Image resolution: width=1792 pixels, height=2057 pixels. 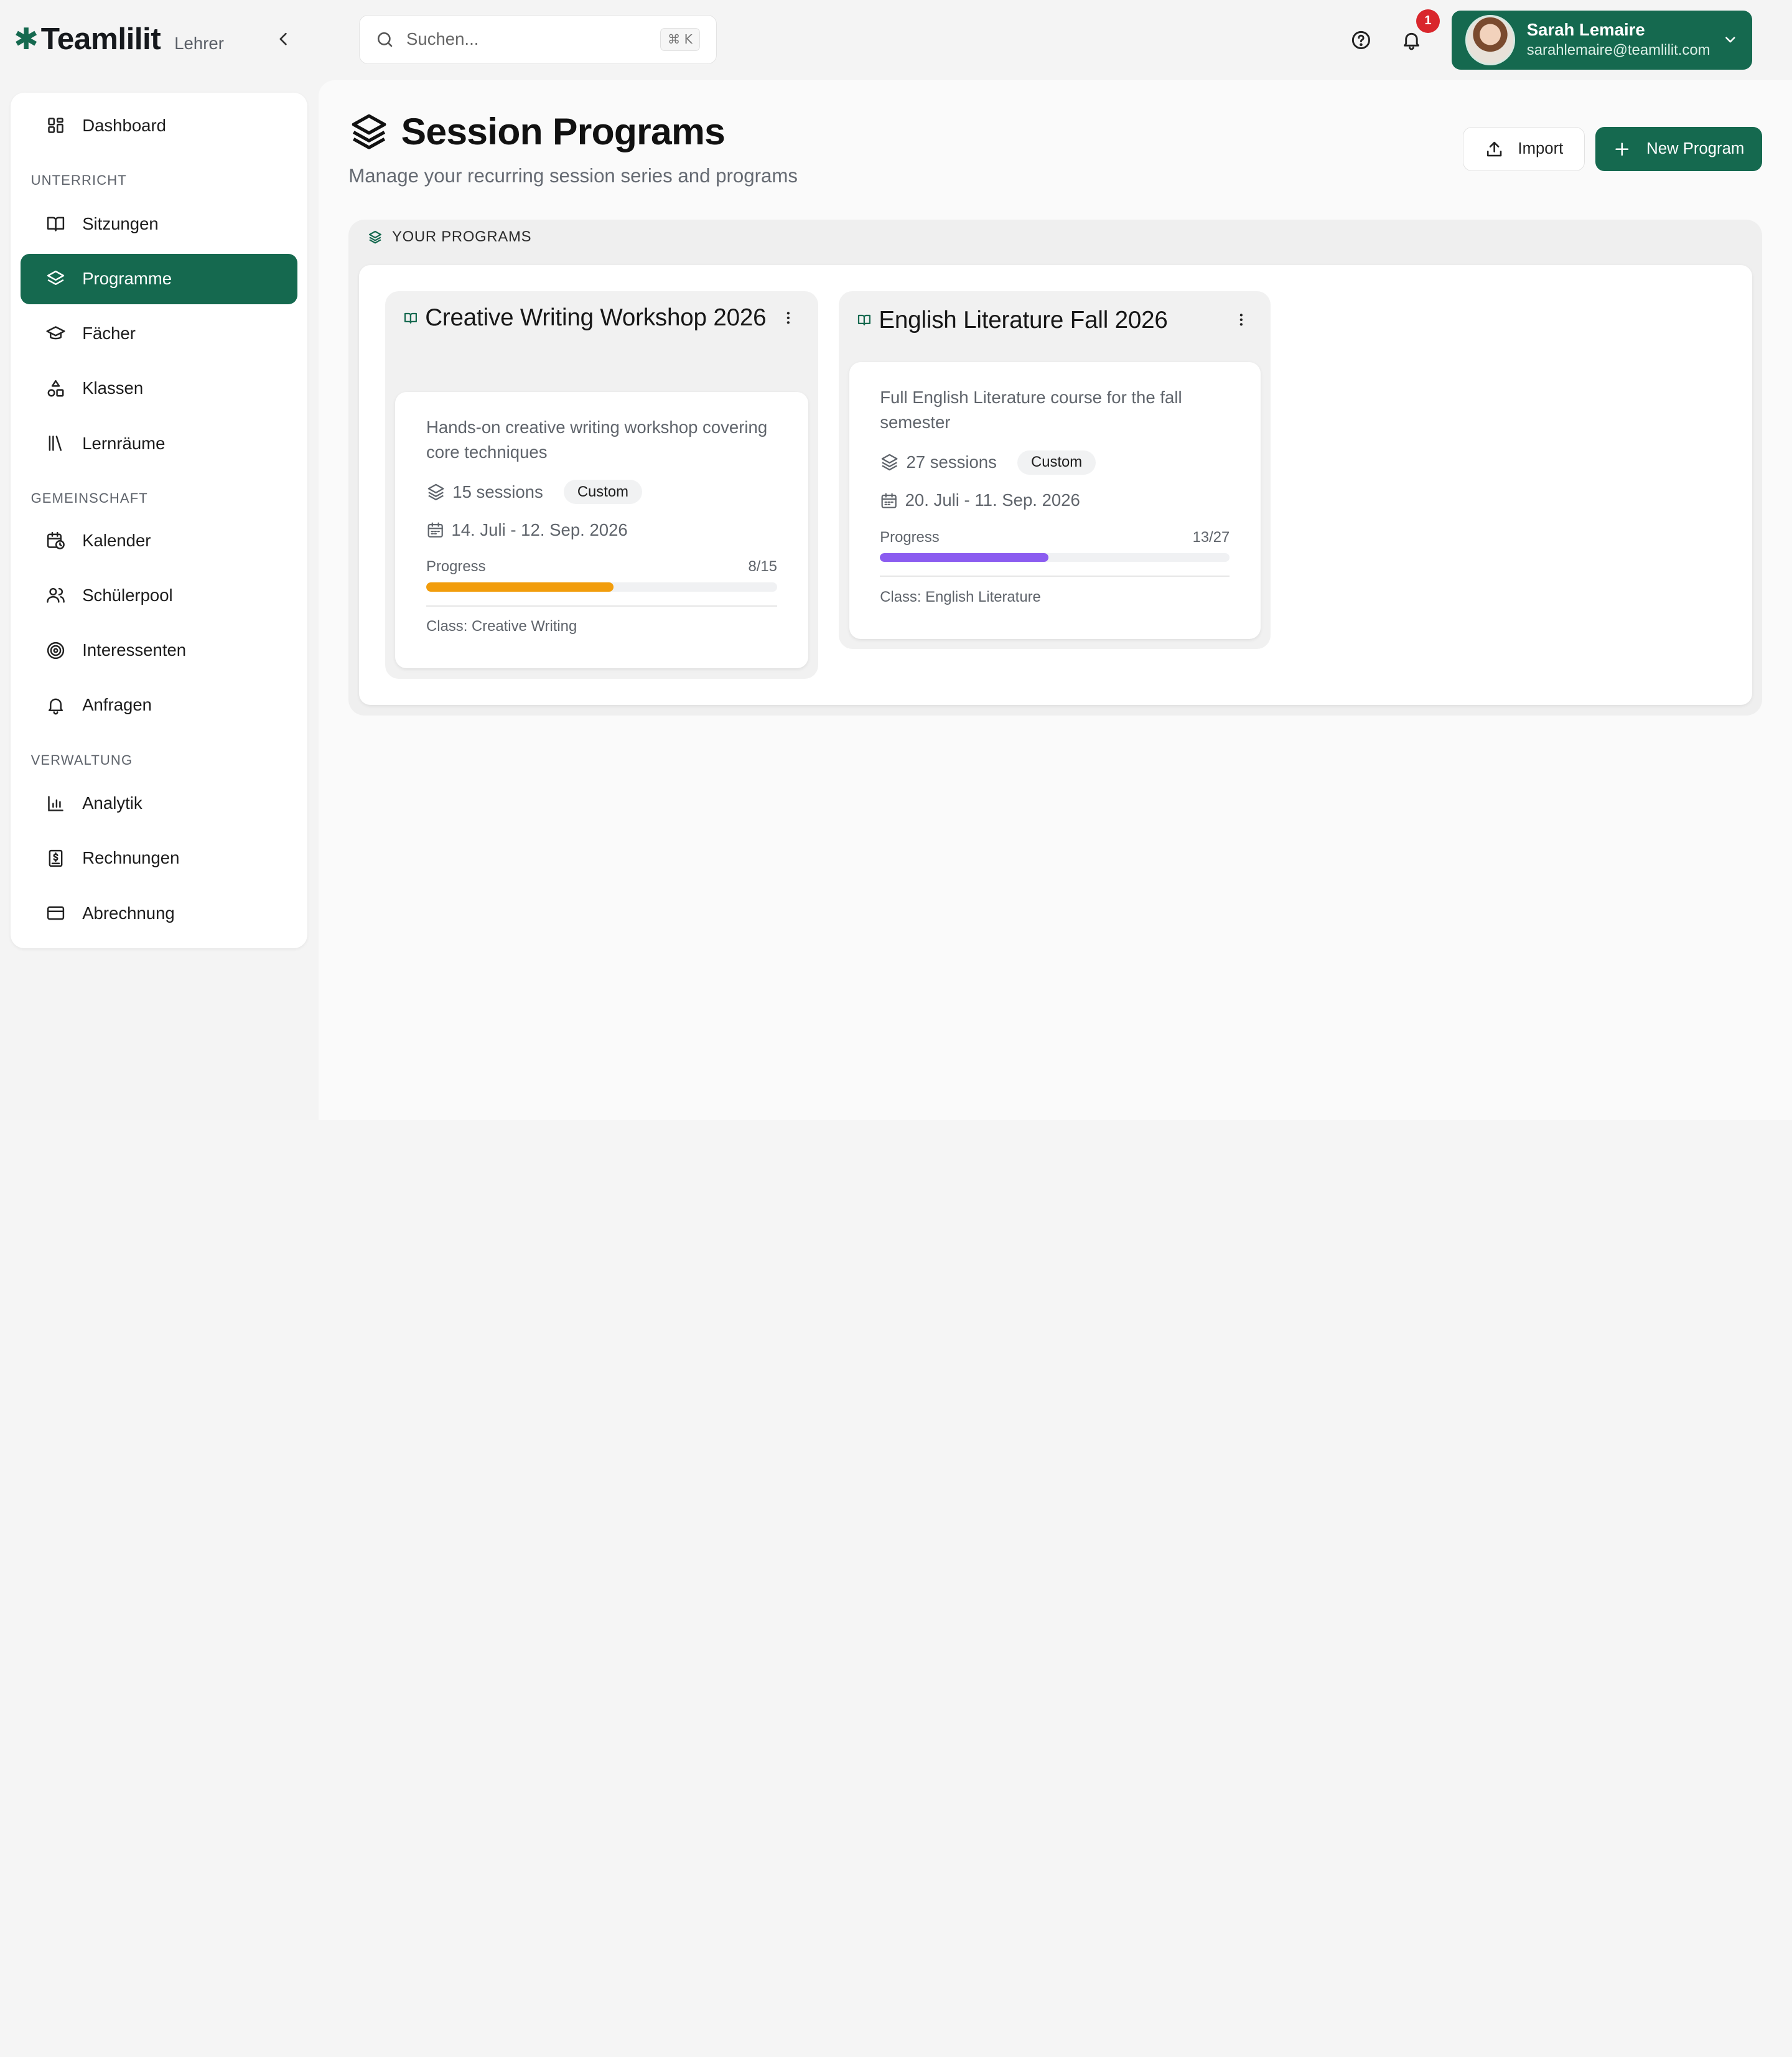 I want to click on brand: ✱ Teamlilit Lehrer, so click(x=119, y=39).